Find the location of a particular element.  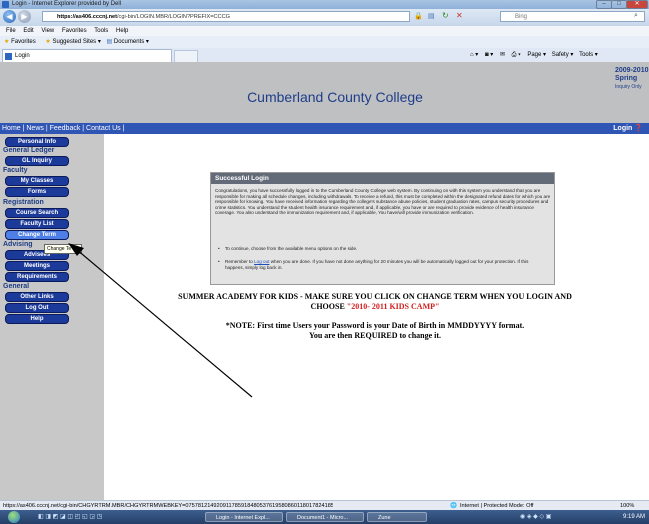

personal-info-button: Personal Info is located at coordinates (37, 142).